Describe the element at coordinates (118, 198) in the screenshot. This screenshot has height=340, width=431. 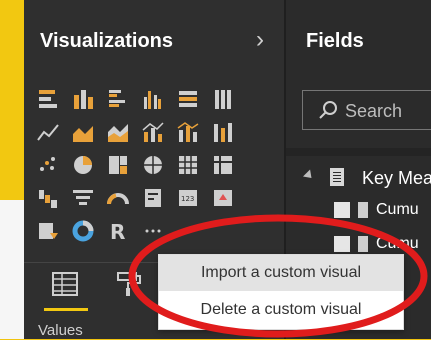
I see `gauge-icon` at that location.